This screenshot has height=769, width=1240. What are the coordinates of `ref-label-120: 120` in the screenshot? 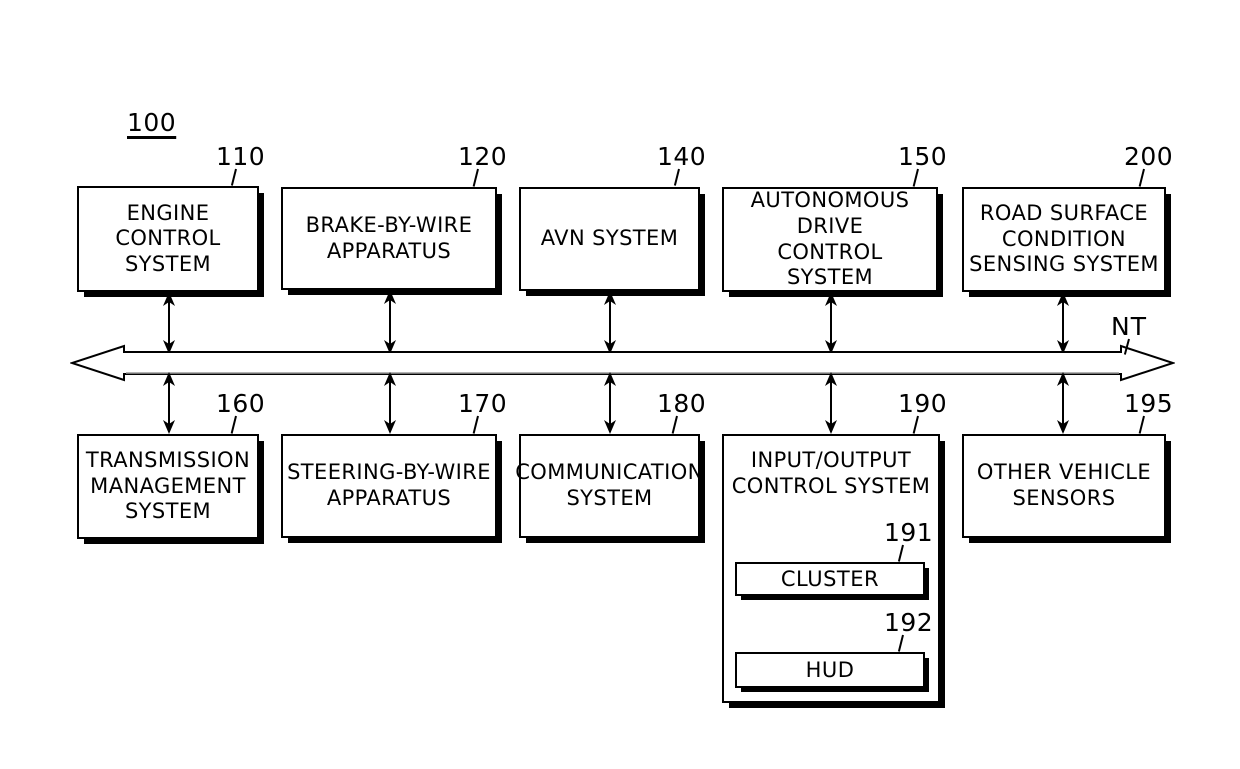 It's located at (483, 156).